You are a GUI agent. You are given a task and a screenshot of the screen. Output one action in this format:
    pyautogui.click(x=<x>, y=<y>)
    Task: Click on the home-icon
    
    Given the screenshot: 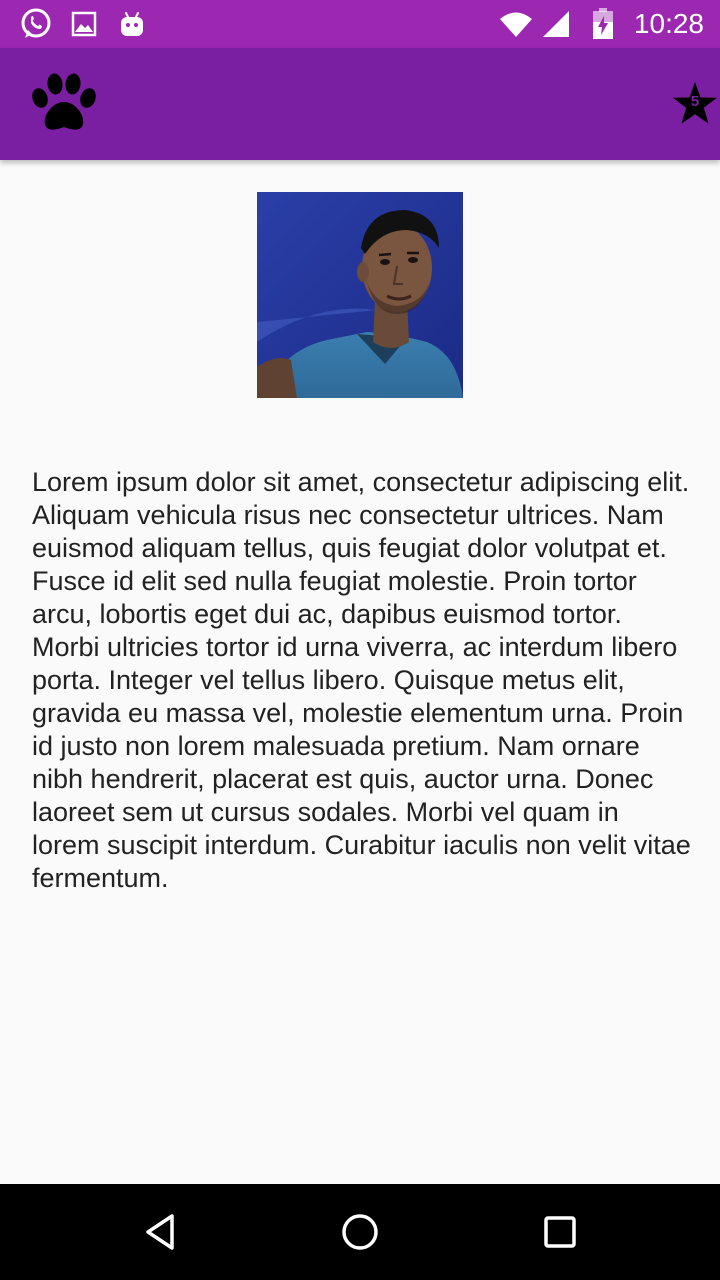 What is the action you would take?
    pyautogui.click(x=360, y=1232)
    